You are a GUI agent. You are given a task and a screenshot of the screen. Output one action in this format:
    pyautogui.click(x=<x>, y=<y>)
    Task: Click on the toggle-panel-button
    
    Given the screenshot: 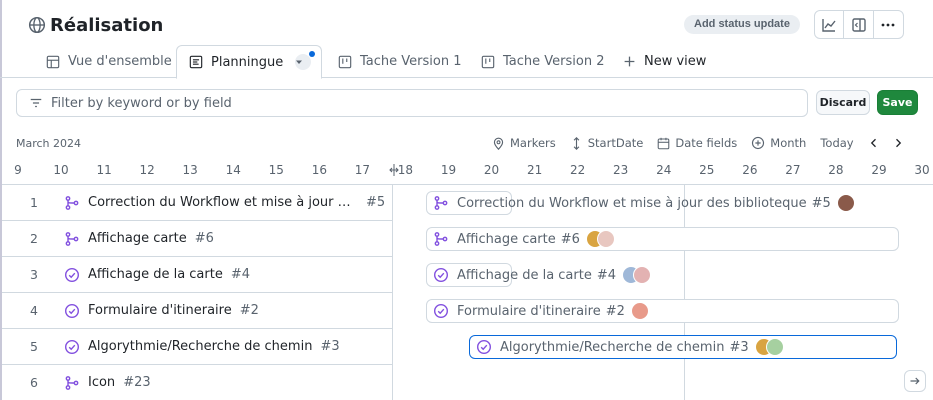 What is the action you would take?
    pyautogui.click(x=859, y=24)
    